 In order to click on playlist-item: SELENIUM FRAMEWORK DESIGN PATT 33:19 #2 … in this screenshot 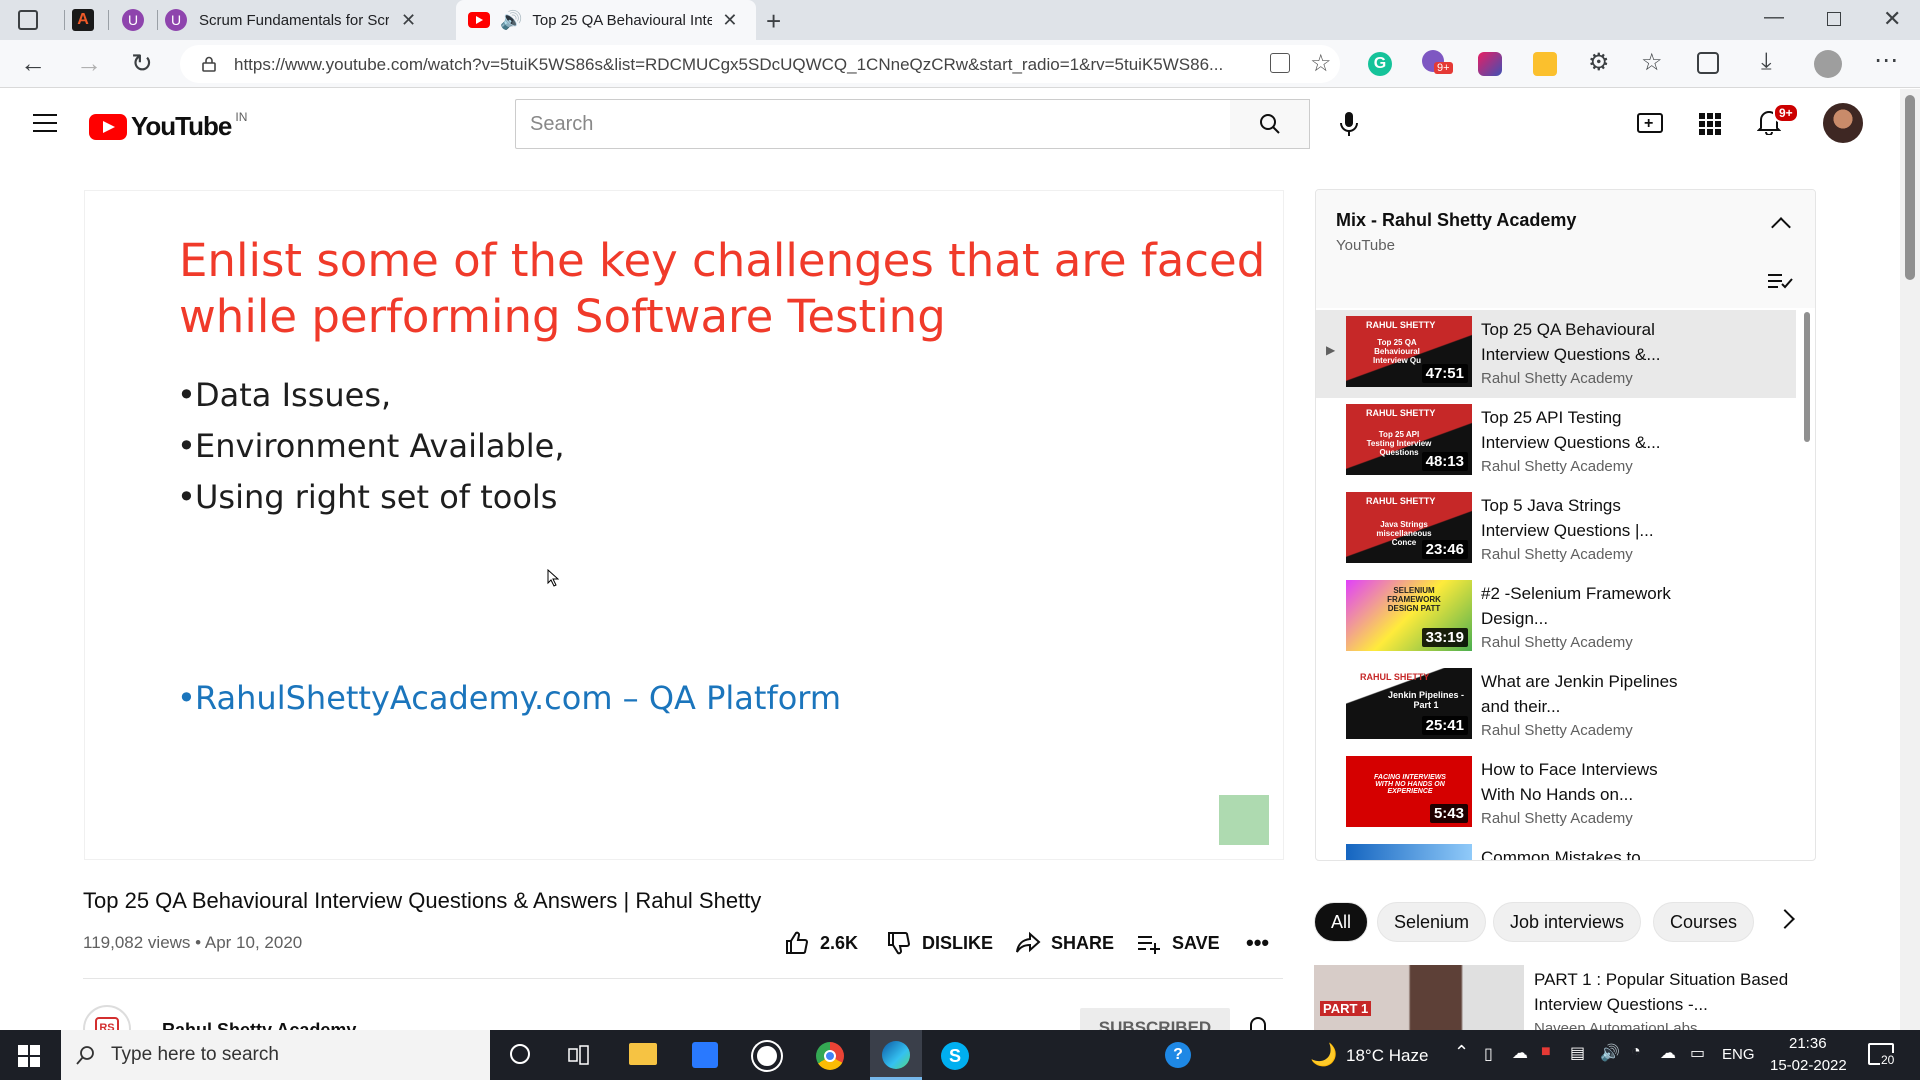, I will do `click(1556, 618)`.